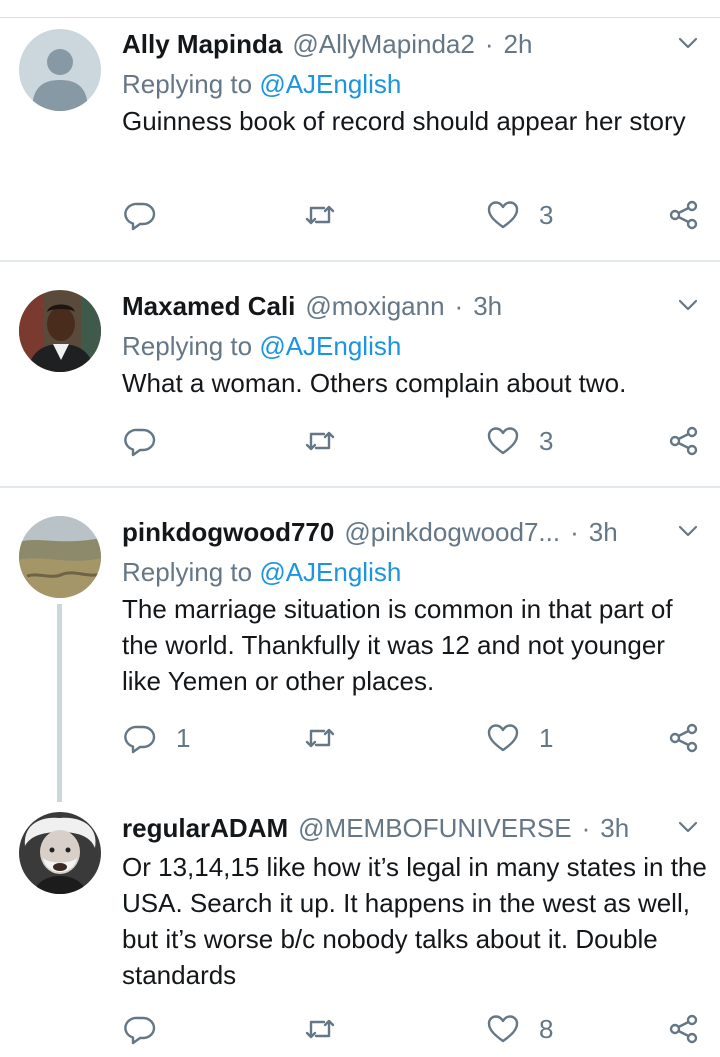 The width and height of the screenshot is (720, 1057). I want to click on like-count: 1, so click(546, 737).